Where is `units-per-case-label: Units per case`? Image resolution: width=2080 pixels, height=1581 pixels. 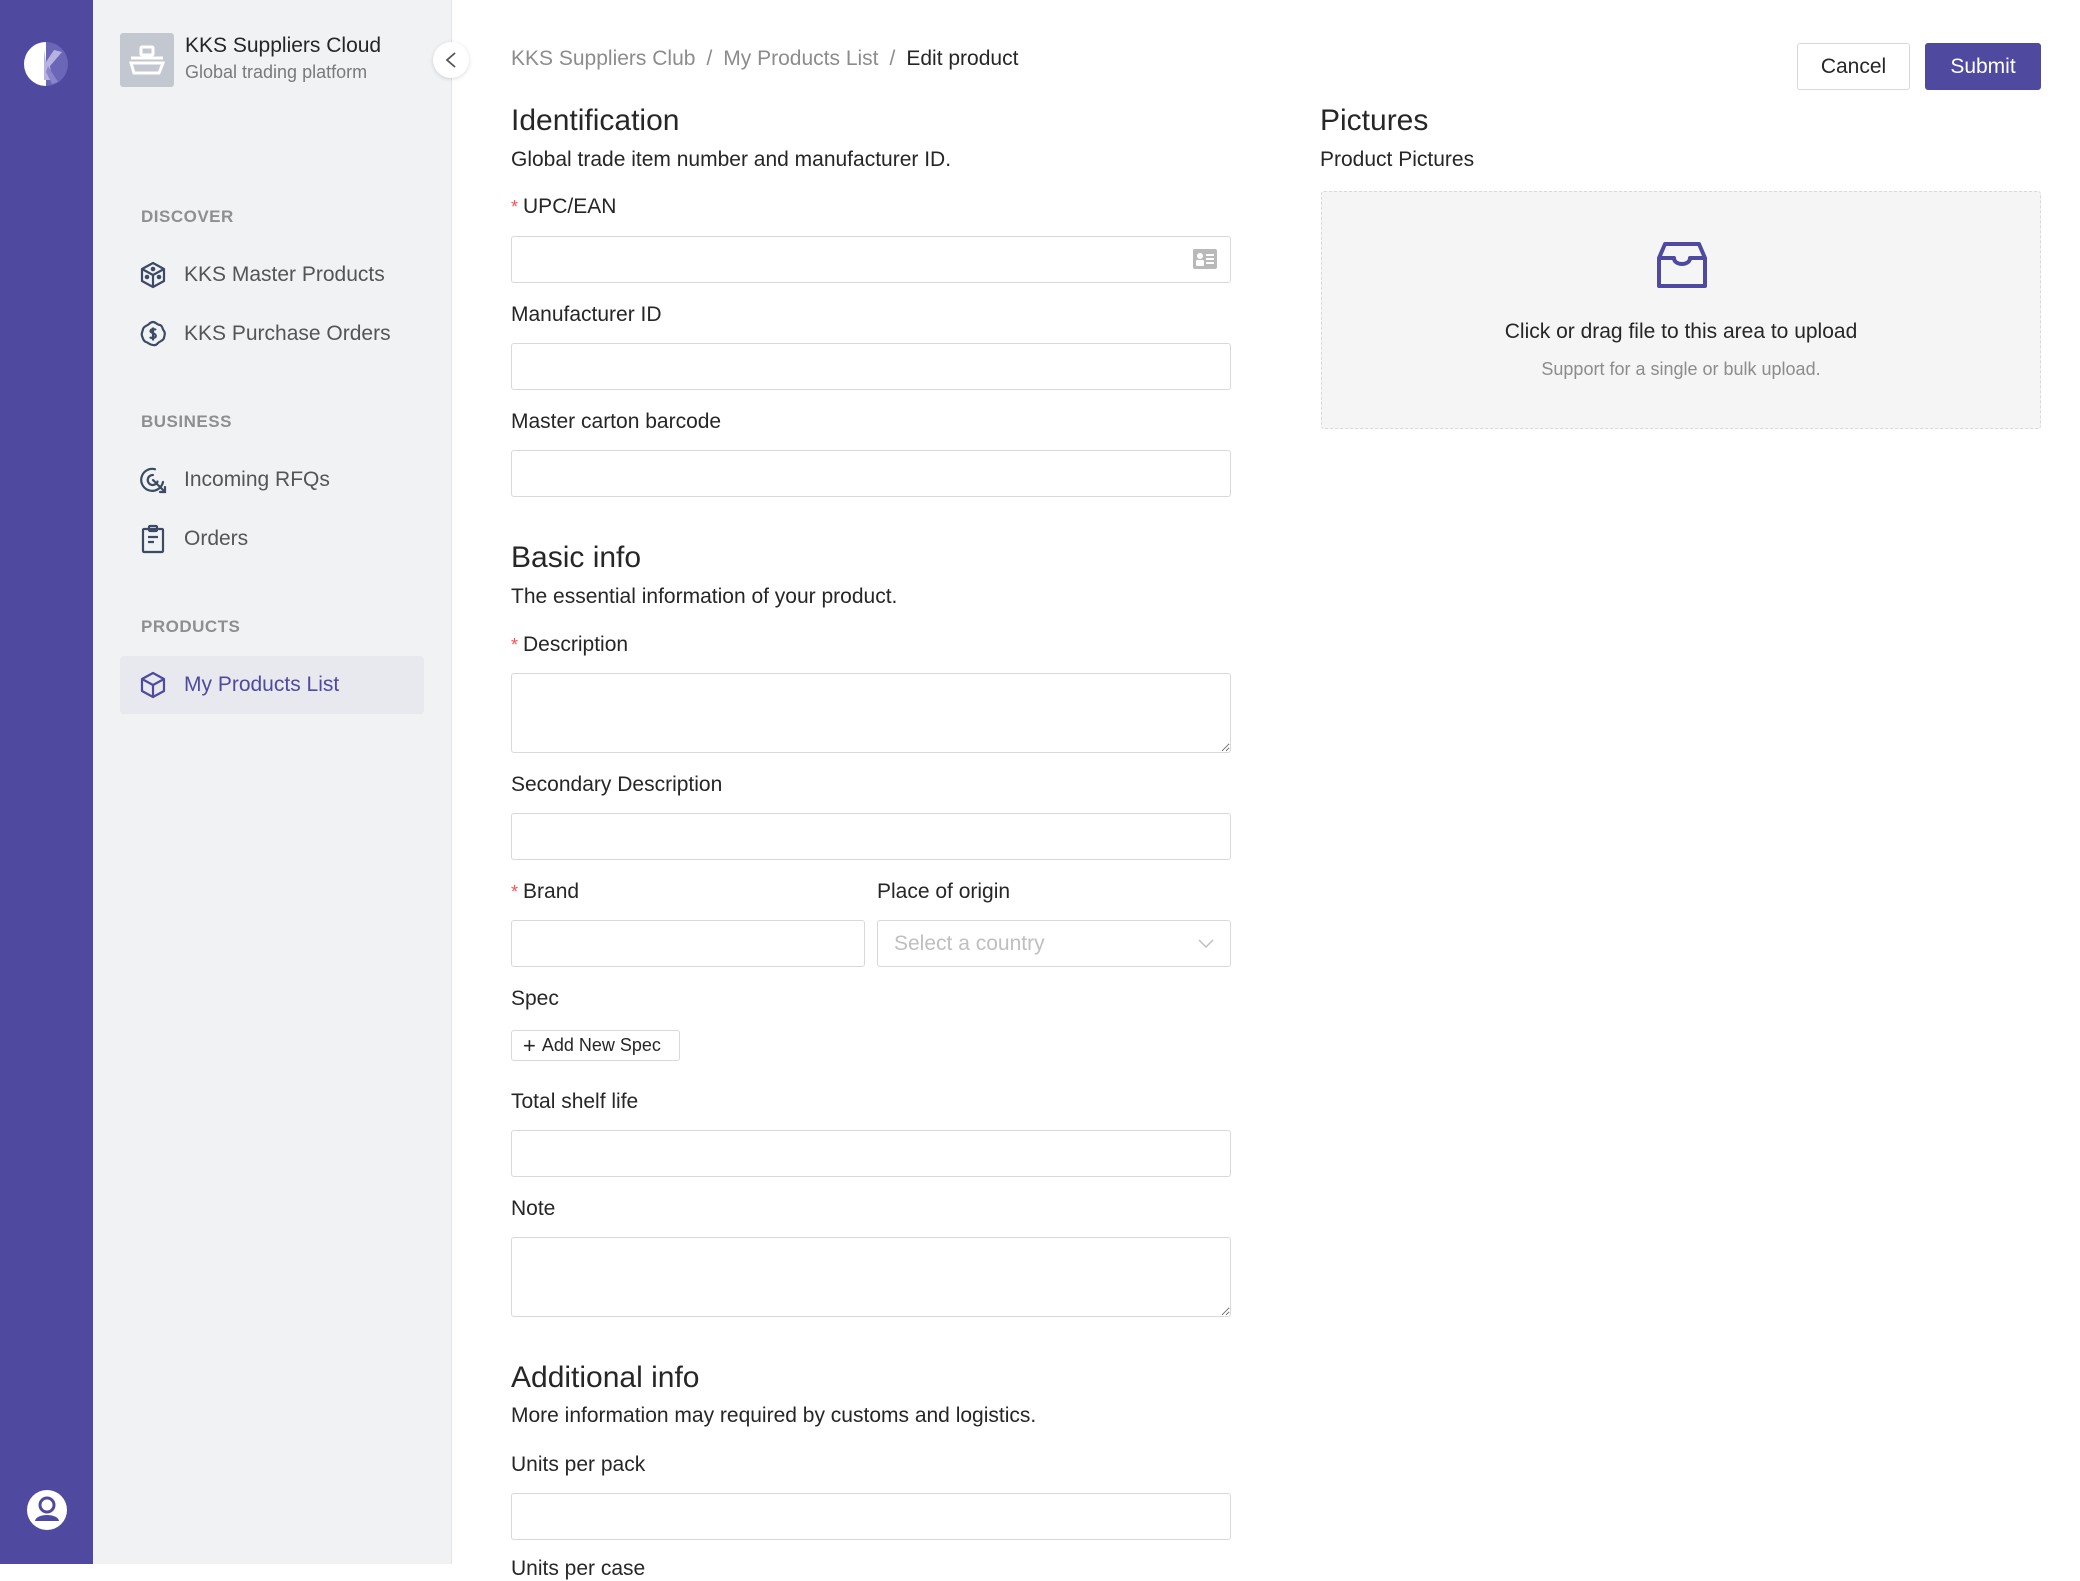
units-per-case-label: Units per case is located at coordinates (578, 1568).